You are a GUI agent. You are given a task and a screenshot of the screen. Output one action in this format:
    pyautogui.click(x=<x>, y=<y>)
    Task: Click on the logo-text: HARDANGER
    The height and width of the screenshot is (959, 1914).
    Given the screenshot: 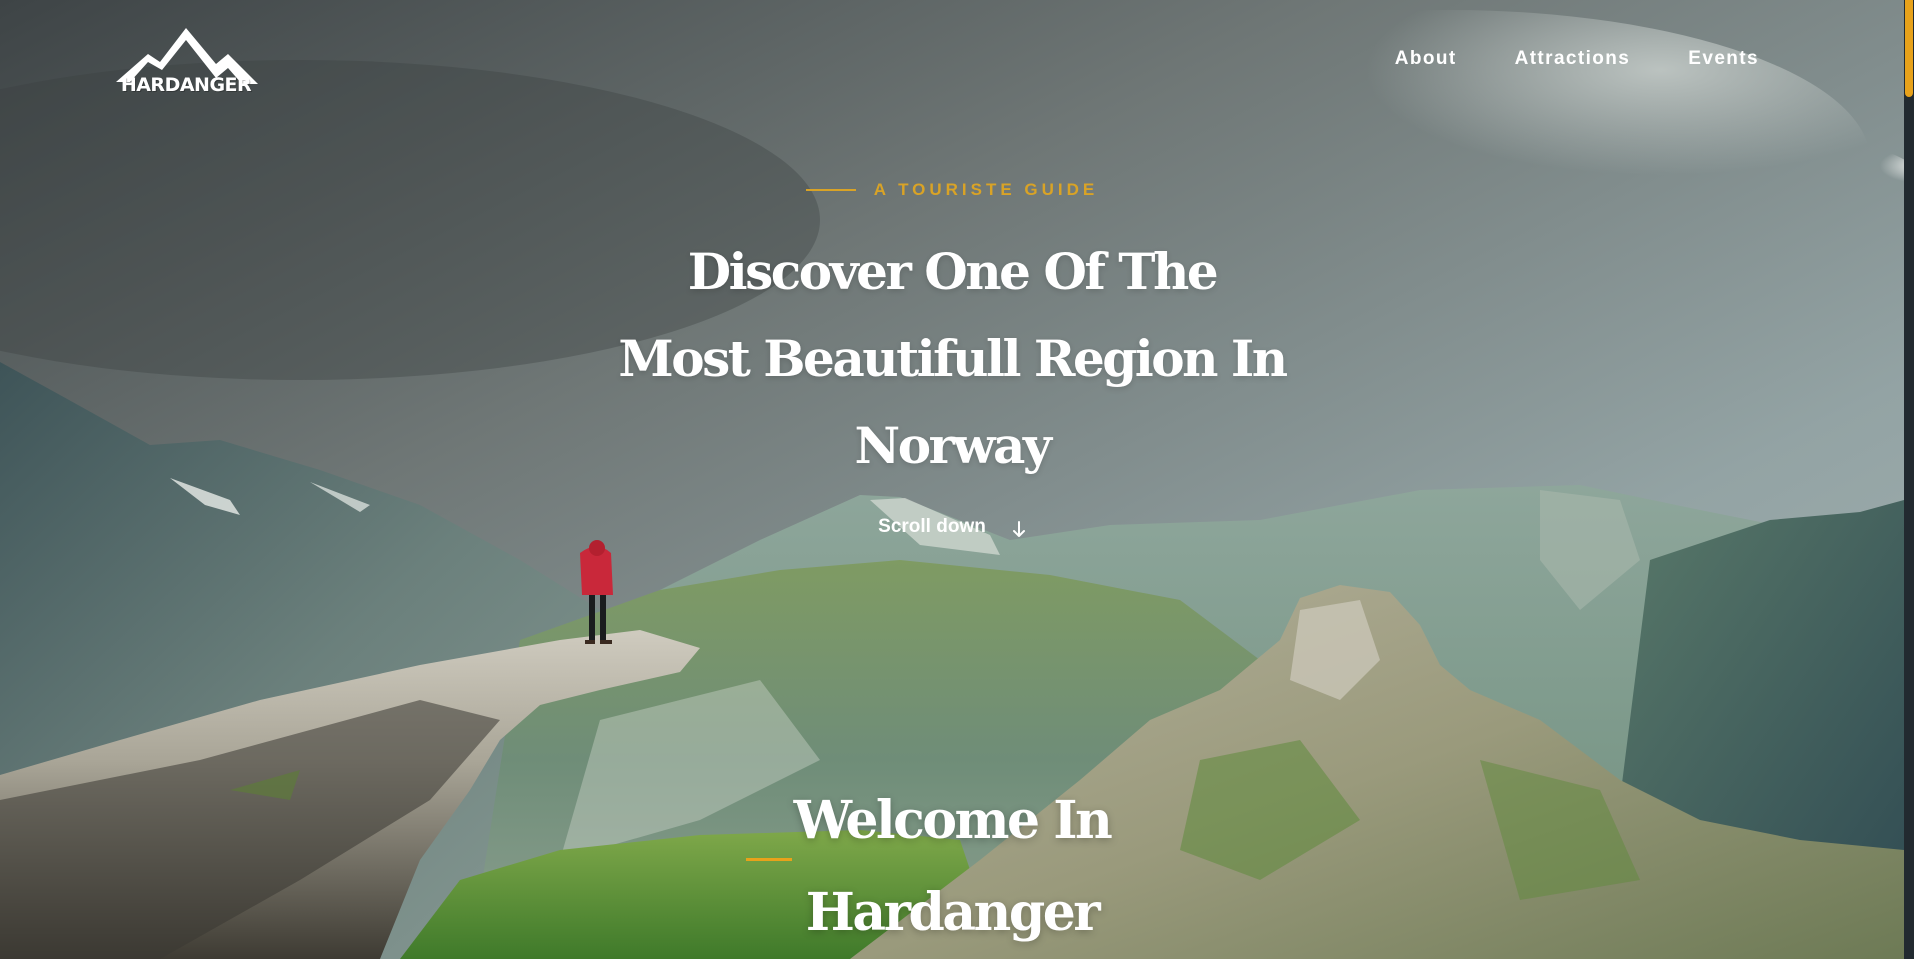 What is the action you would take?
    pyautogui.click(x=186, y=85)
    